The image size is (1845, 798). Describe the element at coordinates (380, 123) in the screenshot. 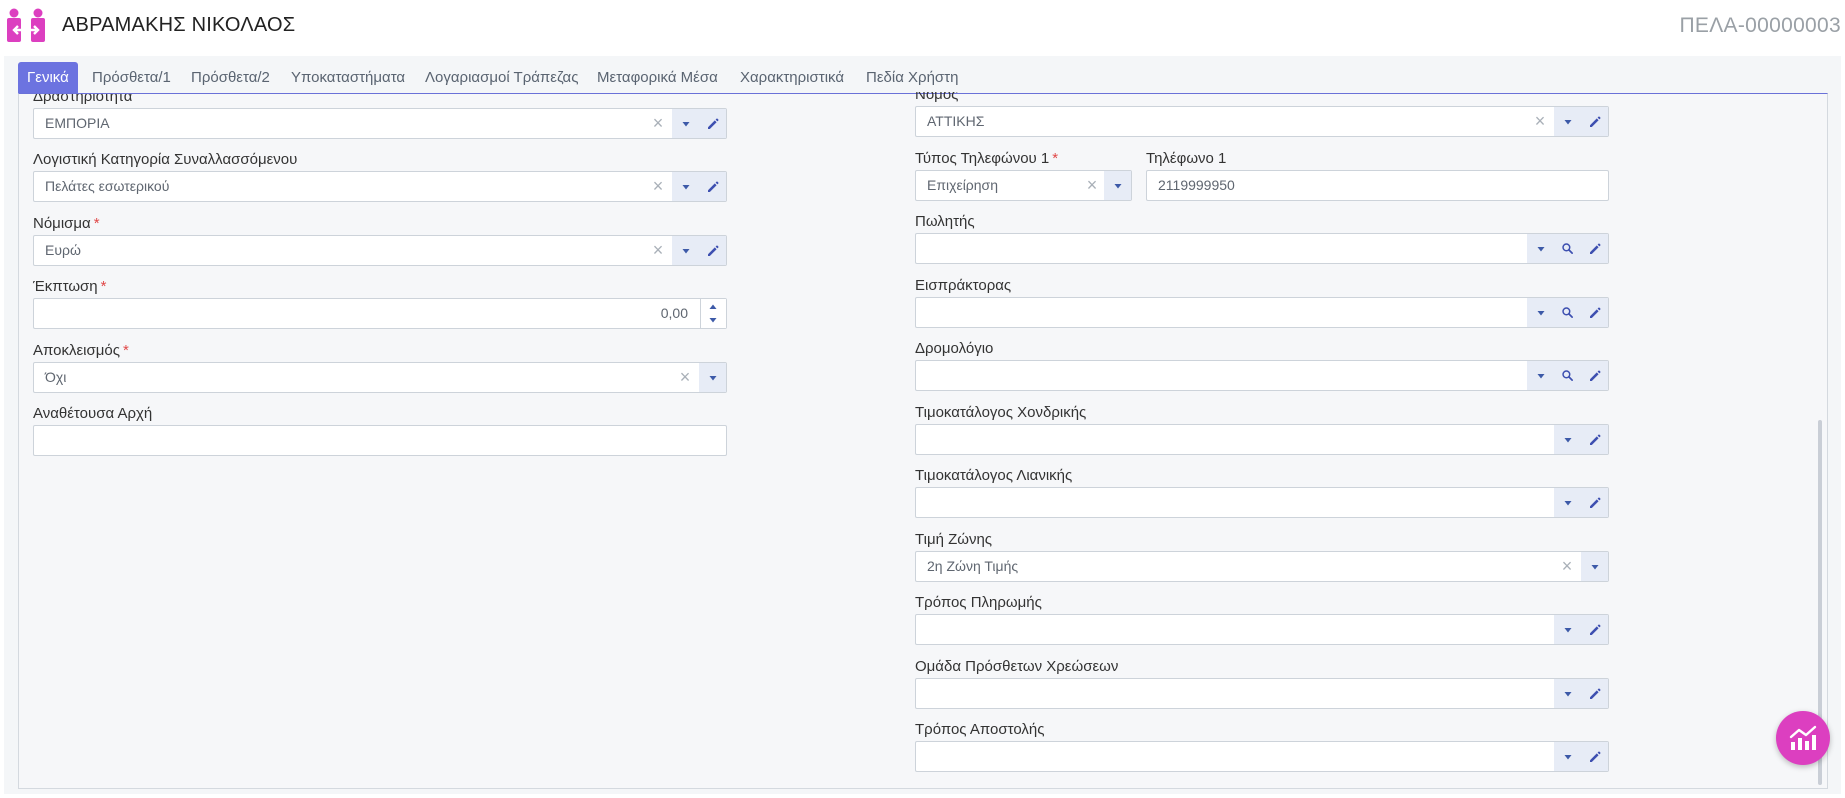

I see `activity-select: ΕΜΠΟΡΙΑ ×` at that location.